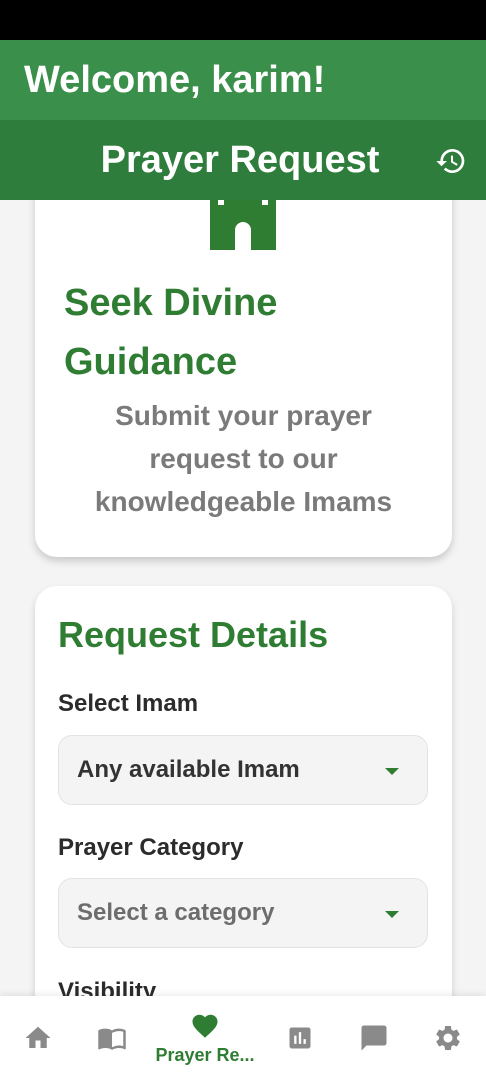  What do you see at coordinates (176, 912) in the screenshot?
I see `category-select-placeholder: Select a category` at bounding box center [176, 912].